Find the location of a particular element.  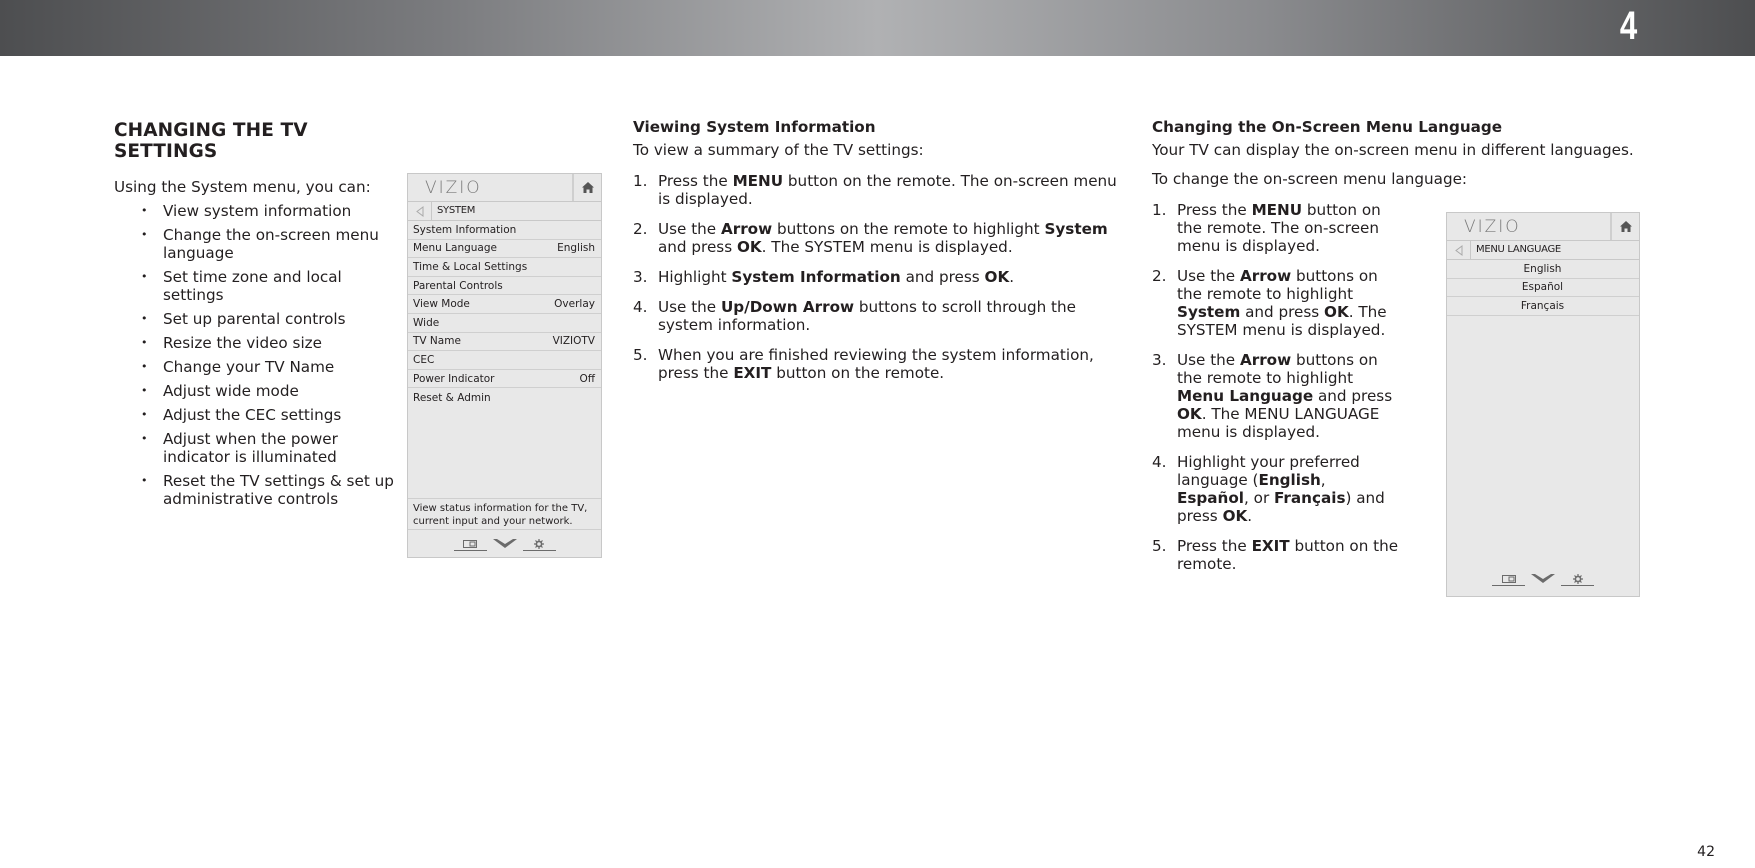

menu-footer is located at coordinates (1543, 577).